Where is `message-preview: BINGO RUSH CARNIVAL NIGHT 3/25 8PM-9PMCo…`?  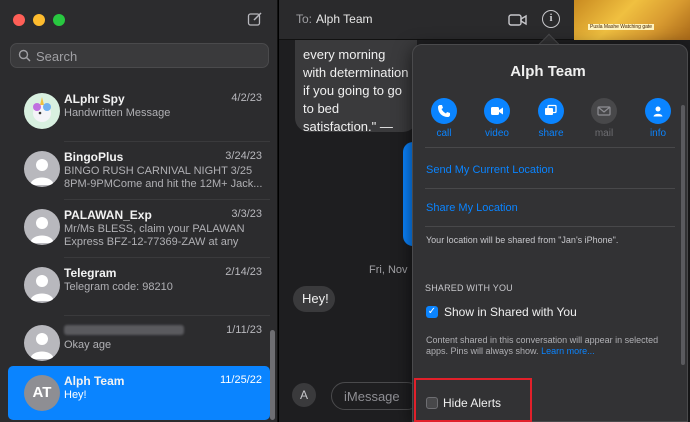
message-preview: BINGO RUSH CARNIVAL NIGHT 3/25 8PM-9PMCo… is located at coordinates (163, 177).